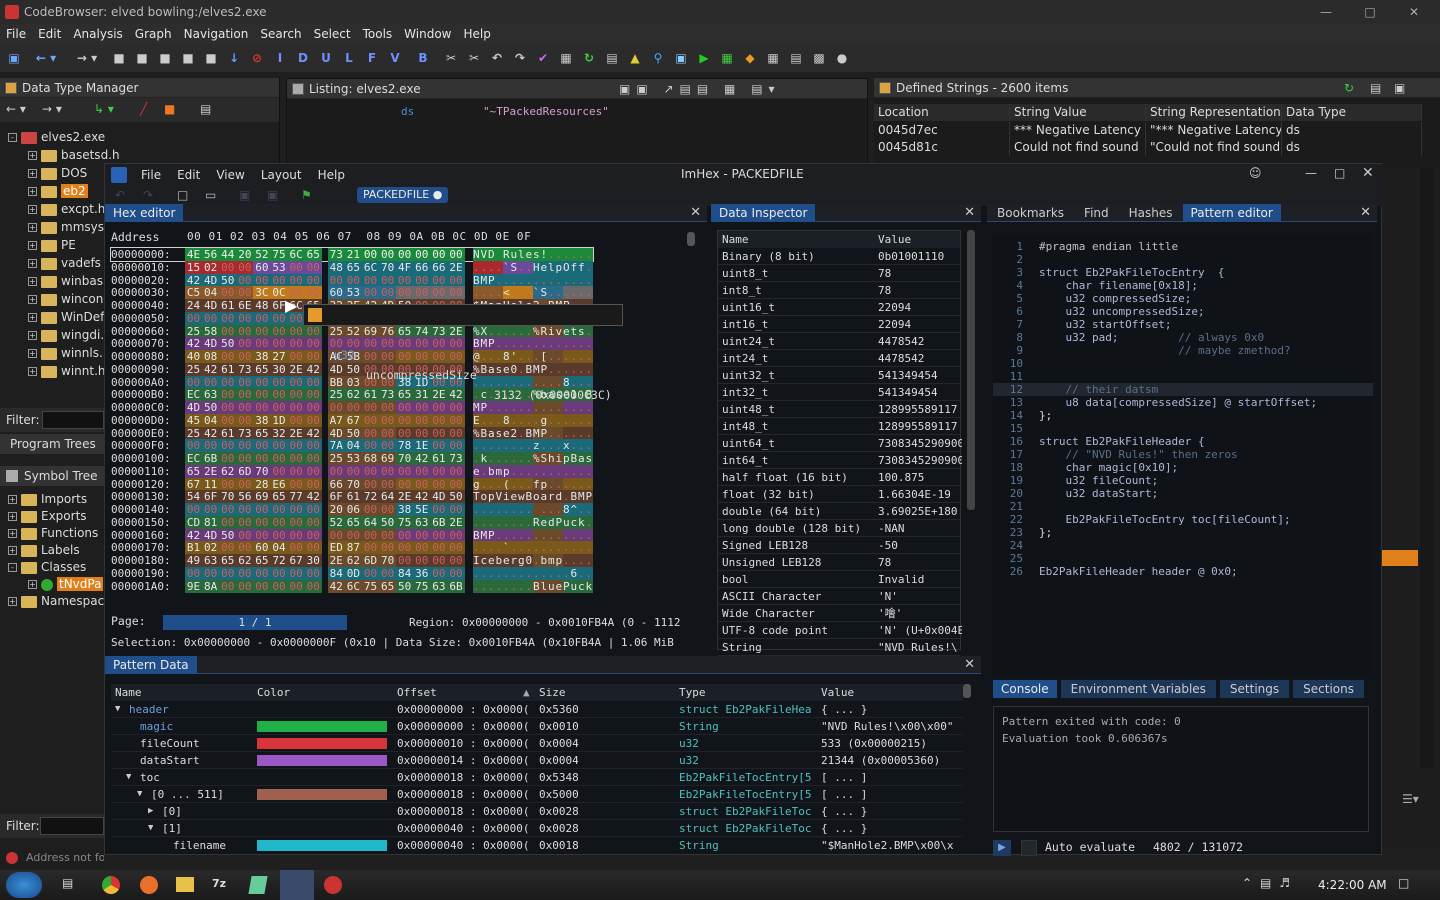 This screenshot has height=900, width=1440. Describe the element at coordinates (574, 267) in the screenshot. I see `ascii-char: f` at that location.